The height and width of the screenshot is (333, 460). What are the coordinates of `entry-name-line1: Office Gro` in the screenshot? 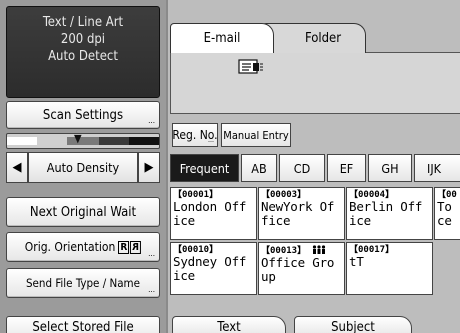 It's located at (298, 262).